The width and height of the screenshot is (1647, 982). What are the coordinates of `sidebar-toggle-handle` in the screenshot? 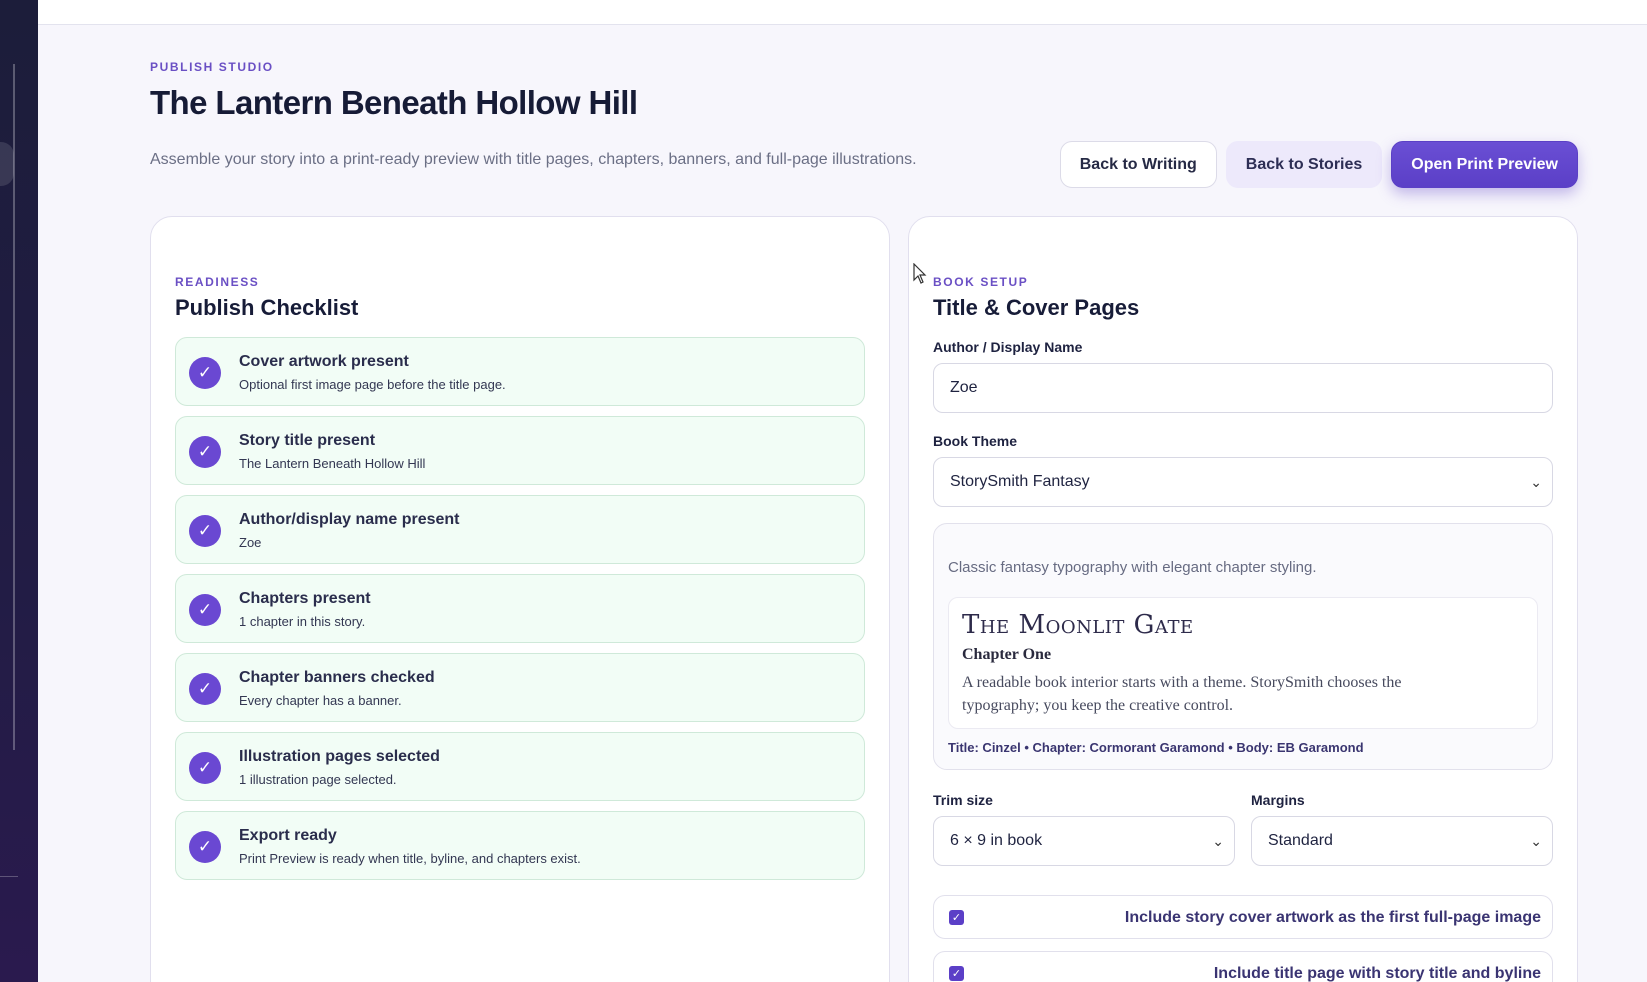 It's located at (7, 164).